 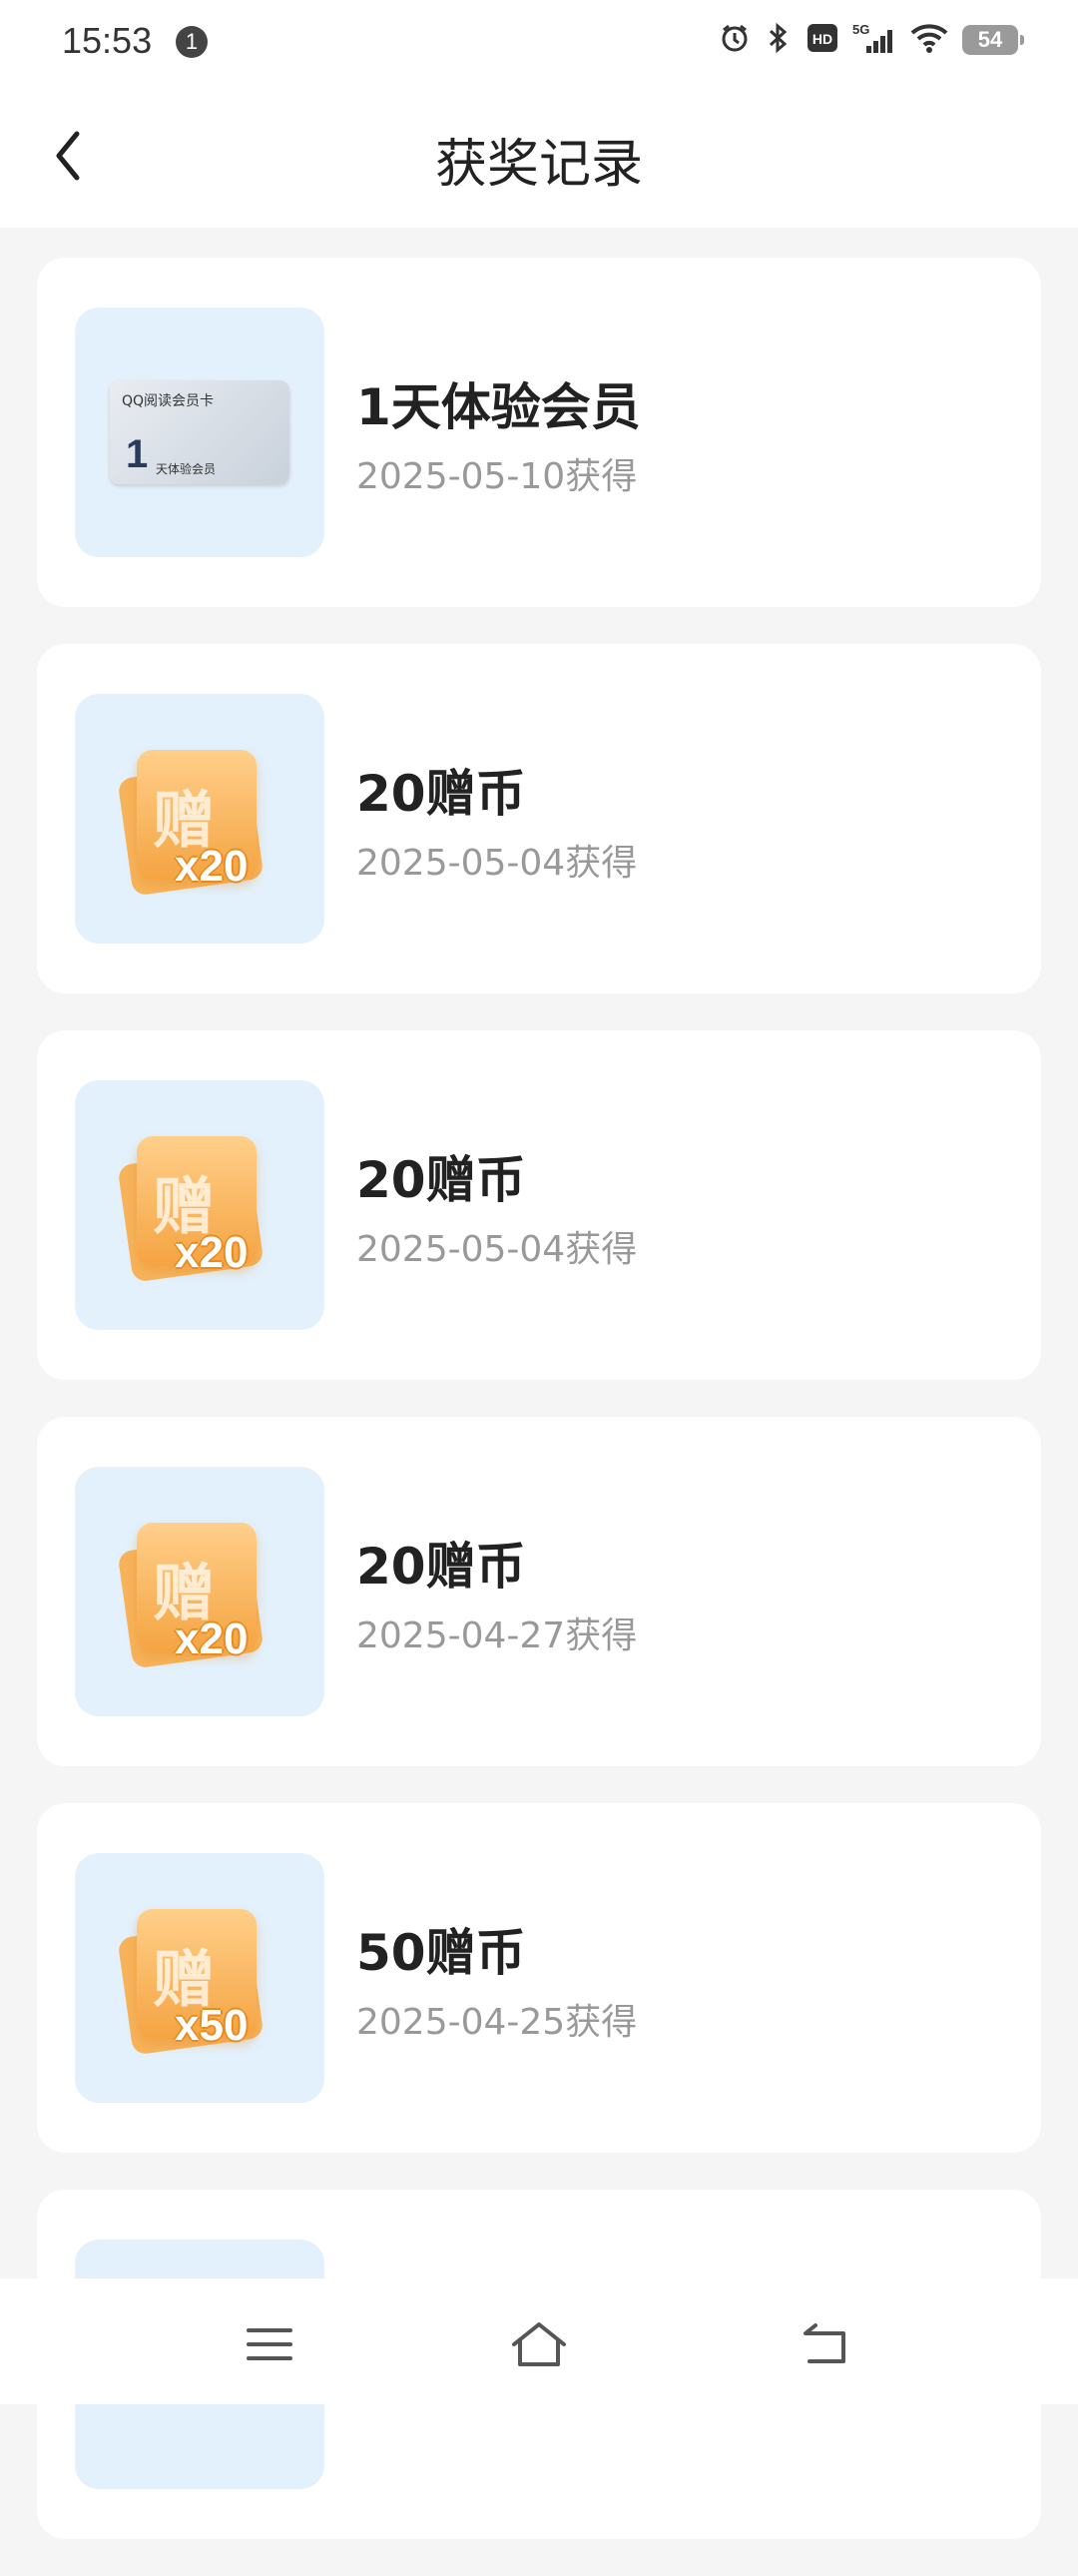 I want to click on signal-icon: 5G, so click(x=874, y=40).